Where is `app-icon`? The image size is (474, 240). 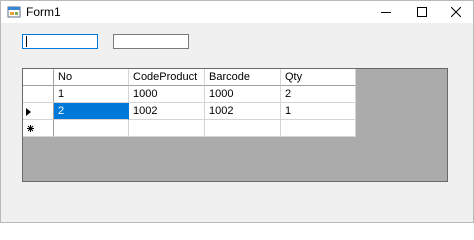 app-icon is located at coordinates (14, 12).